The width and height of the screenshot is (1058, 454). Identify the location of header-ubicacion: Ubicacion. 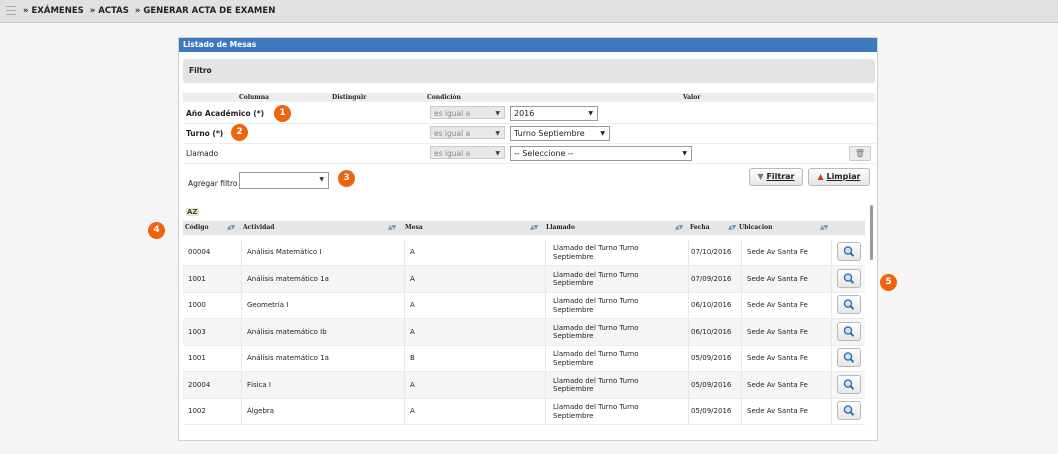
(756, 228).